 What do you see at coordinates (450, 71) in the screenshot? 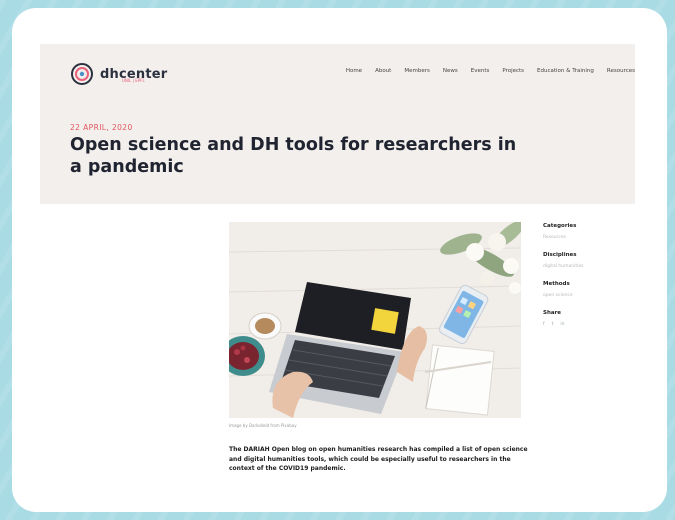
I see `nav-news: News` at bounding box center [450, 71].